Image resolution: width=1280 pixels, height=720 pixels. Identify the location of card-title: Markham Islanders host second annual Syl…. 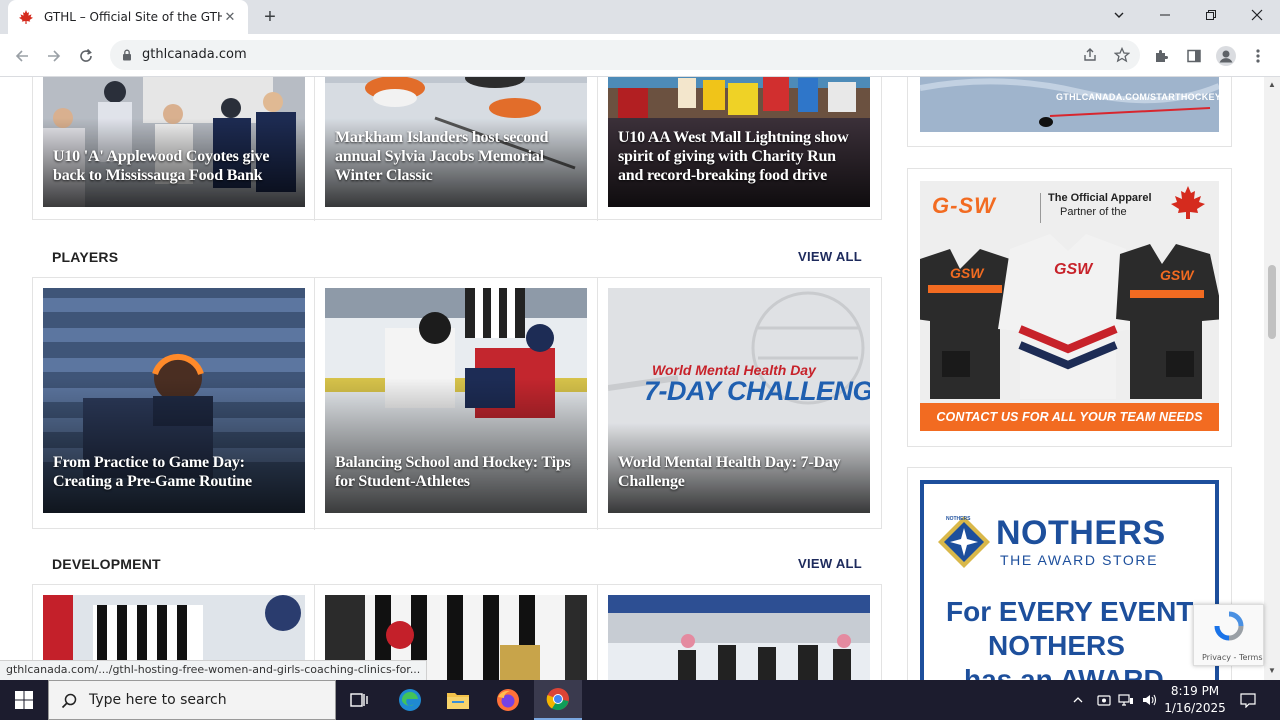
(458, 156).